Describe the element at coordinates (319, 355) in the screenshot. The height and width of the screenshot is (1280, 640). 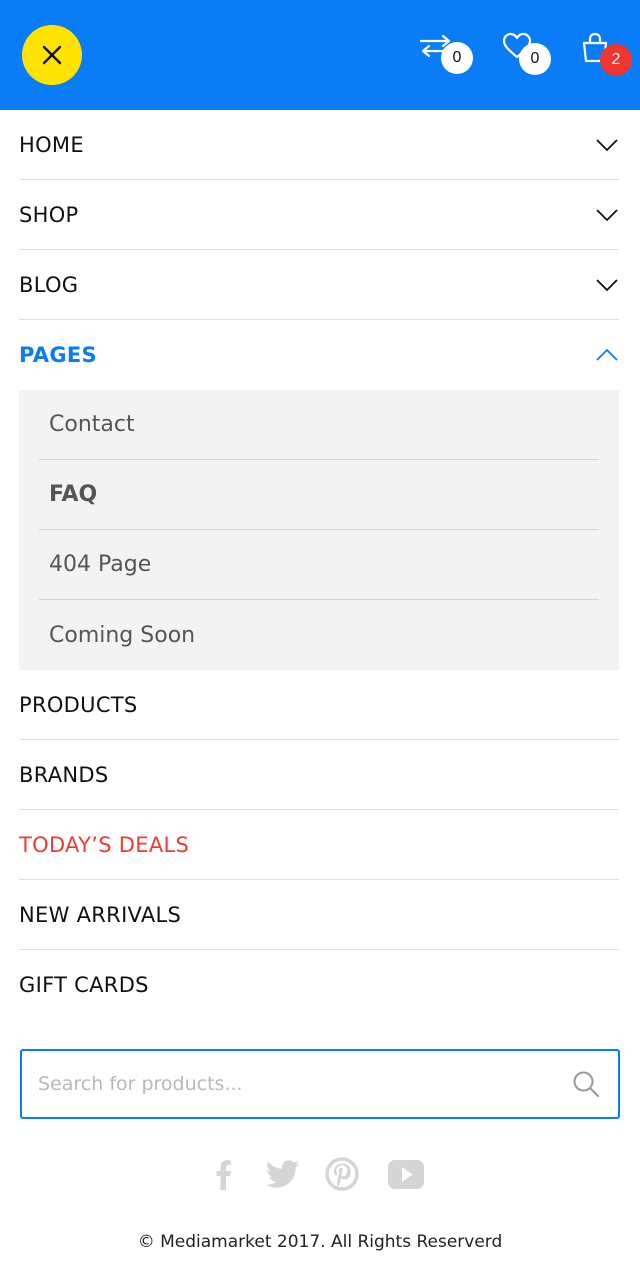
I see `menu-item-pages: PAGES` at that location.